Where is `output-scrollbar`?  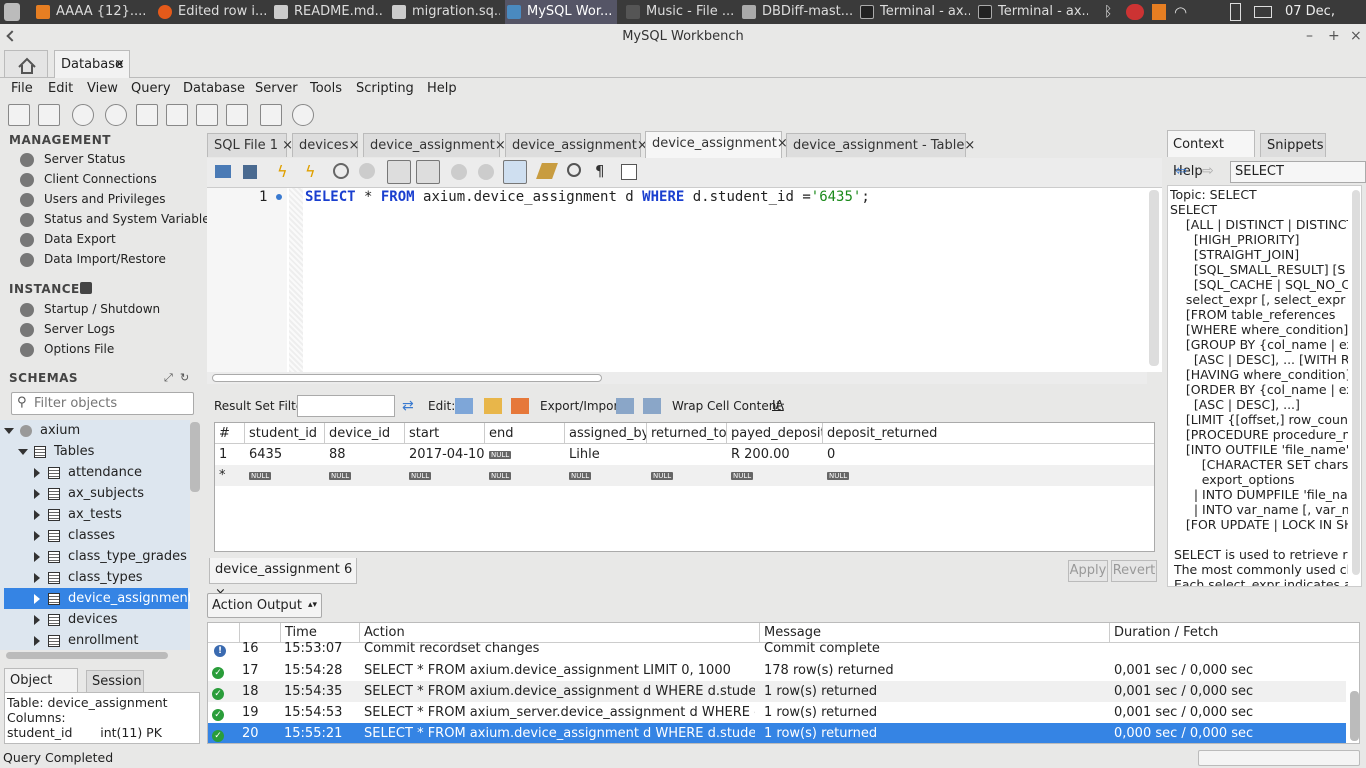 output-scrollbar is located at coordinates (1354, 716).